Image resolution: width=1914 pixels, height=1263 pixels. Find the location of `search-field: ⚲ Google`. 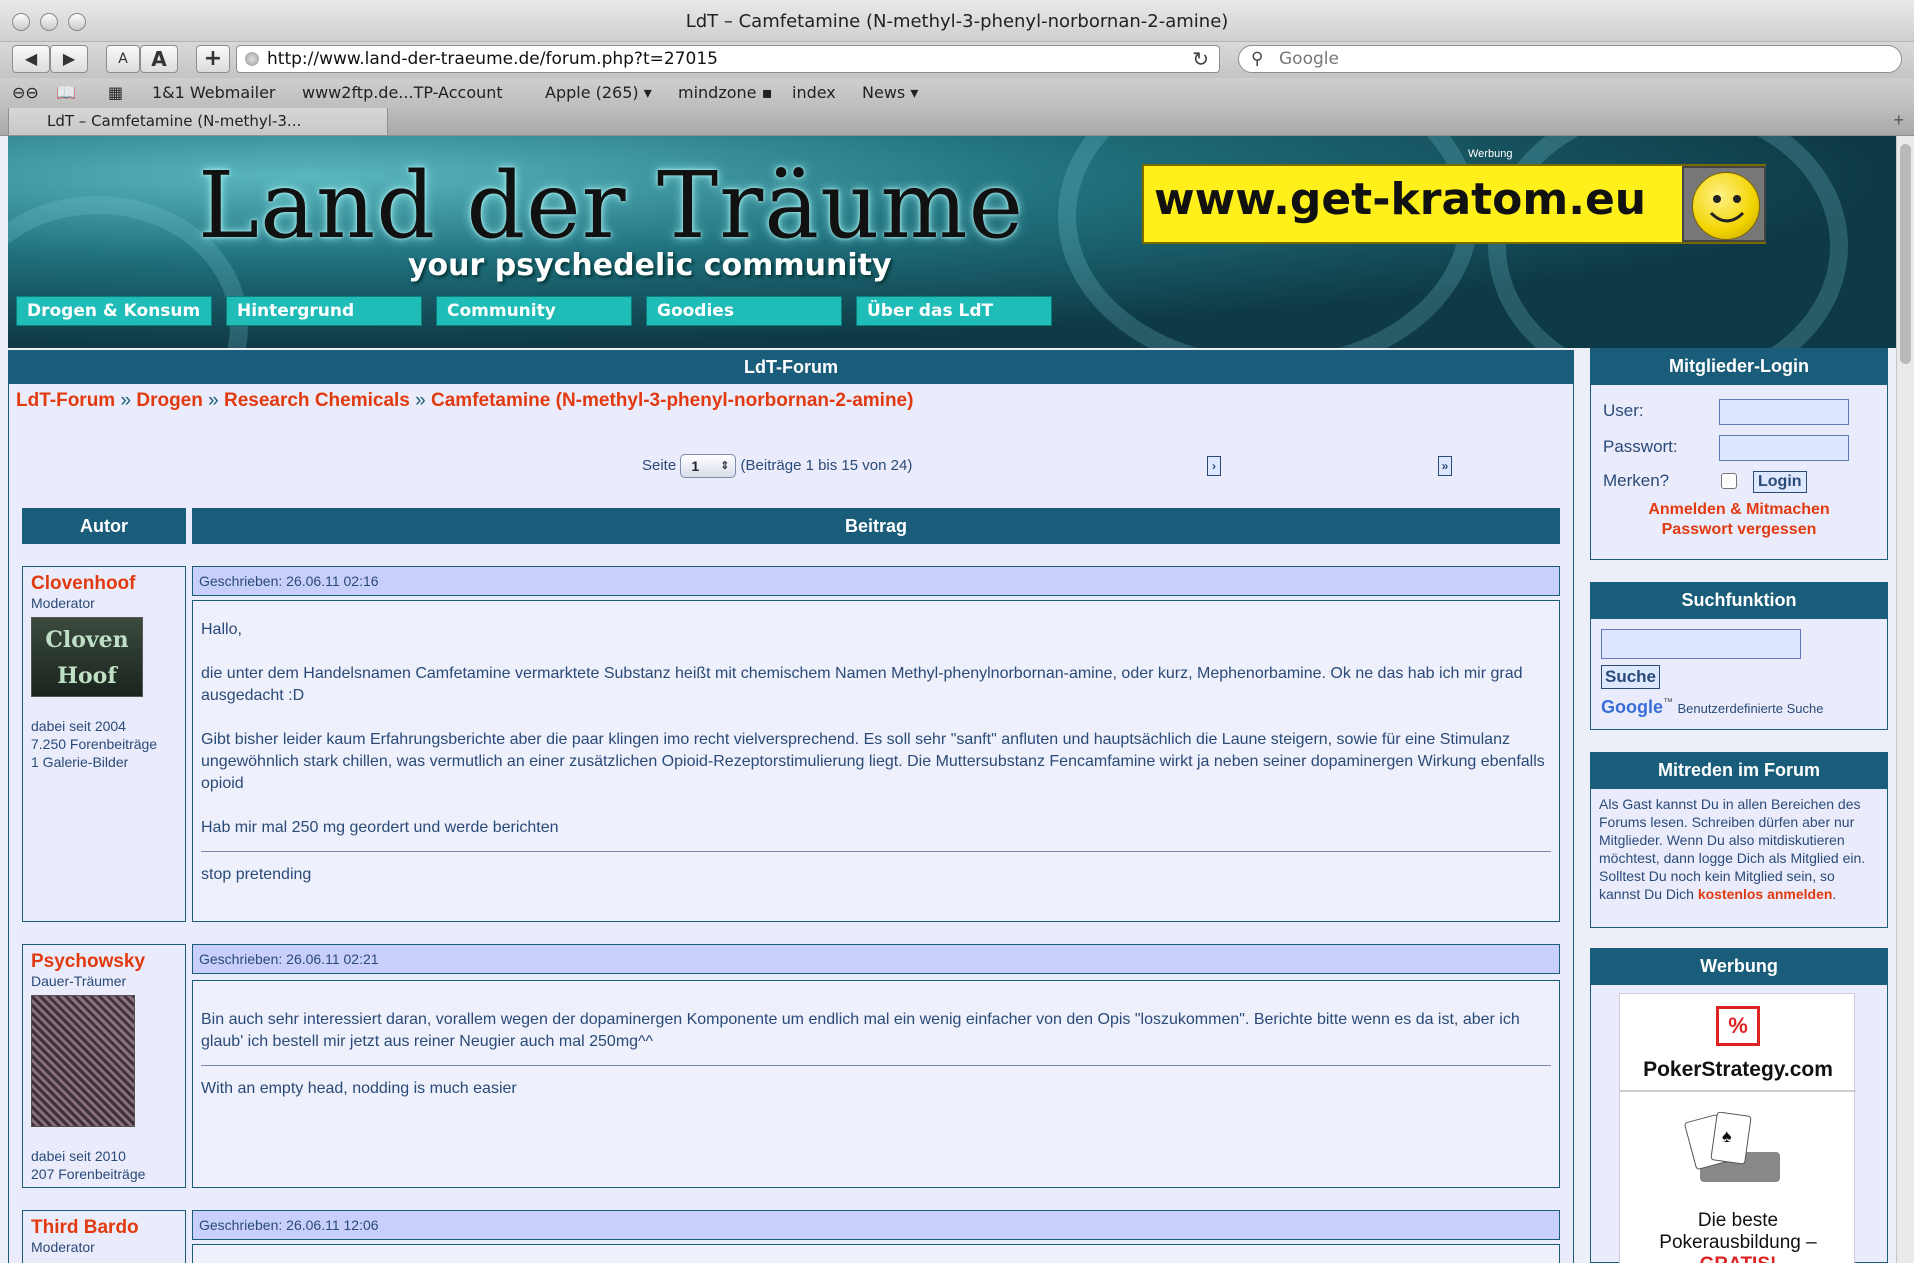

search-field: ⚲ Google is located at coordinates (1570, 59).